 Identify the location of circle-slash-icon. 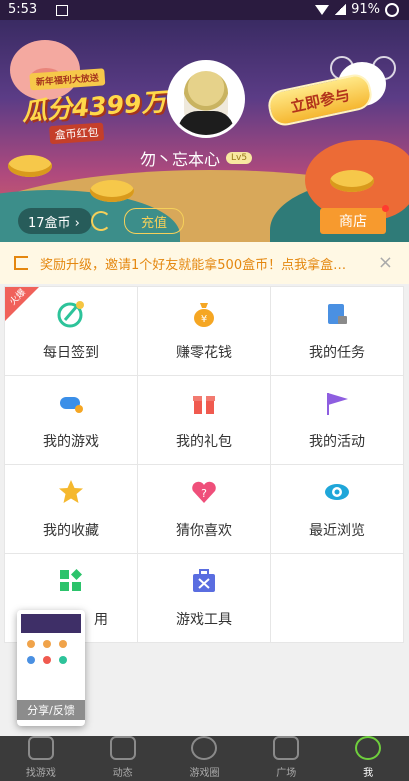
(204, 748).